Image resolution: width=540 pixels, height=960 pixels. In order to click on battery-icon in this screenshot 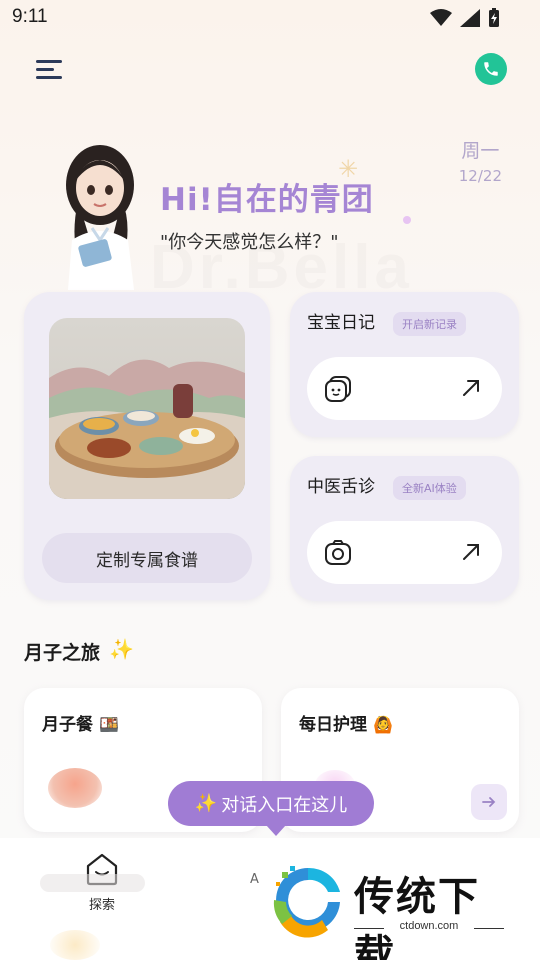, I will do `click(494, 17)`.